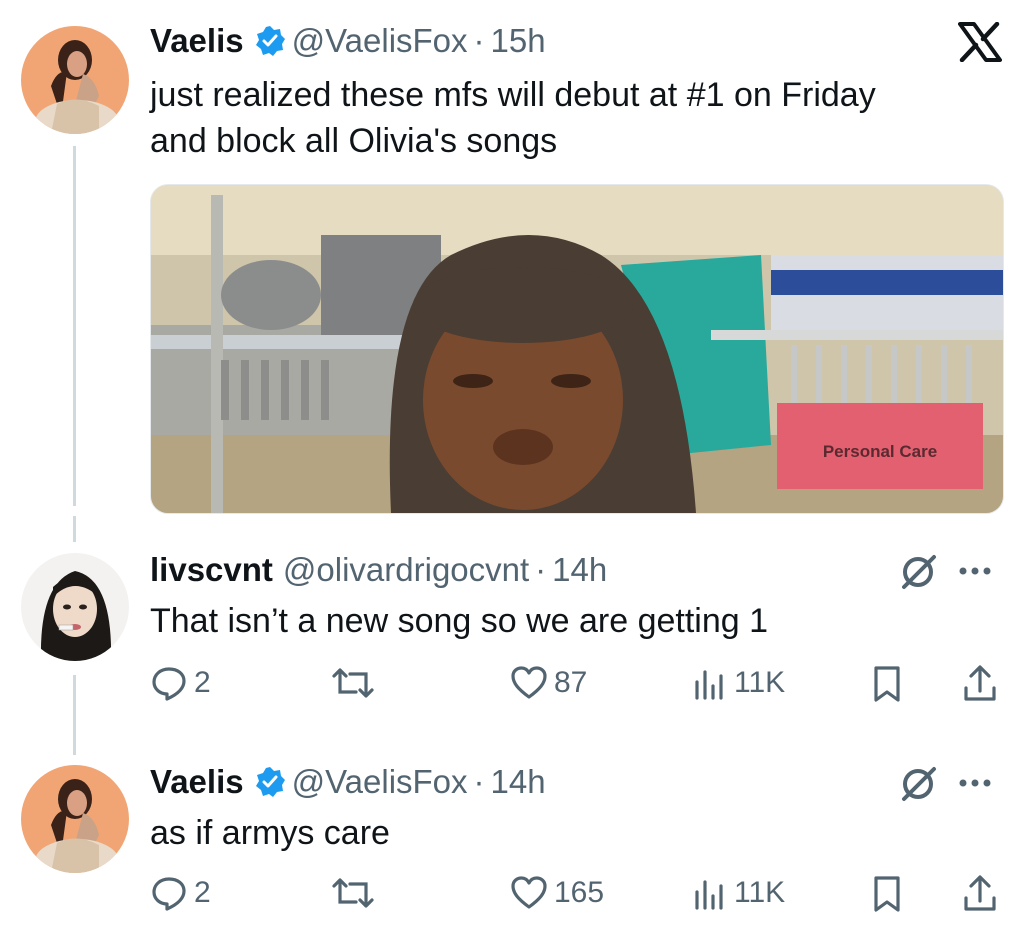  Describe the element at coordinates (270, 833) in the screenshot. I see `reply-text: as if armys care` at that location.